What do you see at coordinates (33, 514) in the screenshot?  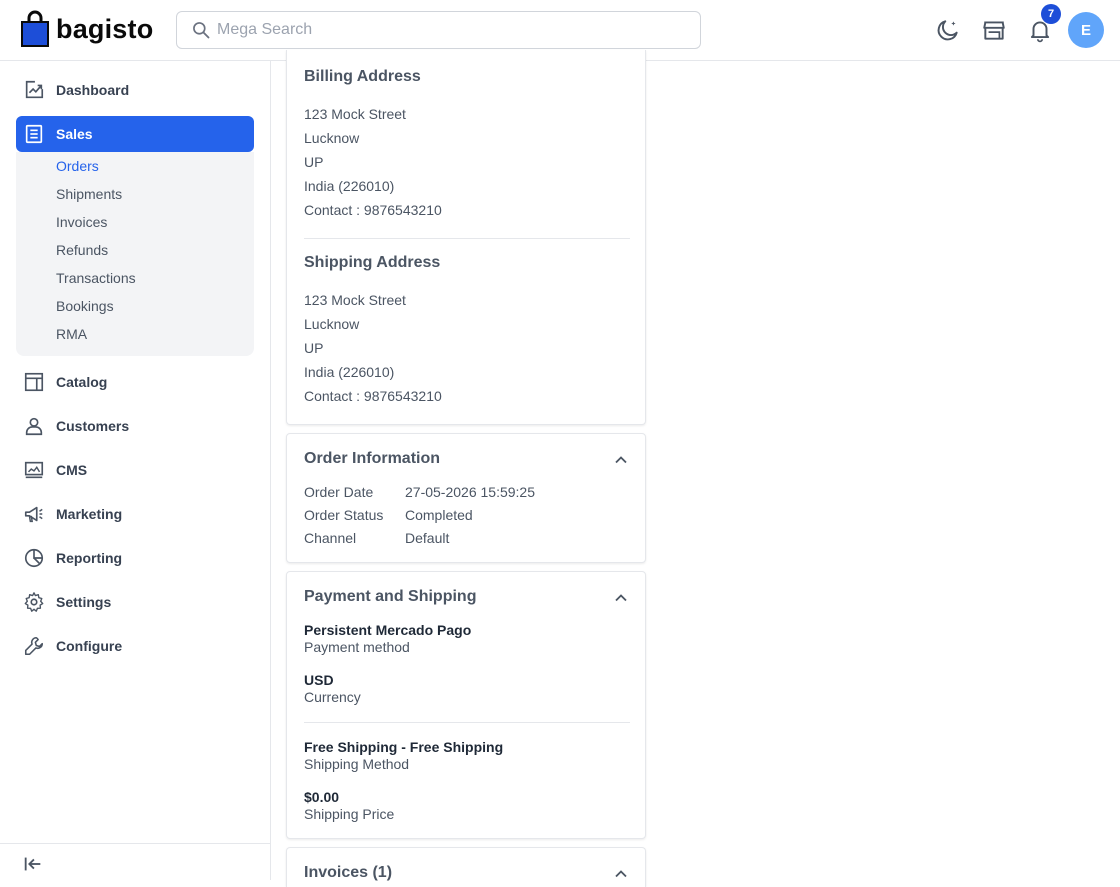 I see `megaphone-icon` at bounding box center [33, 514].